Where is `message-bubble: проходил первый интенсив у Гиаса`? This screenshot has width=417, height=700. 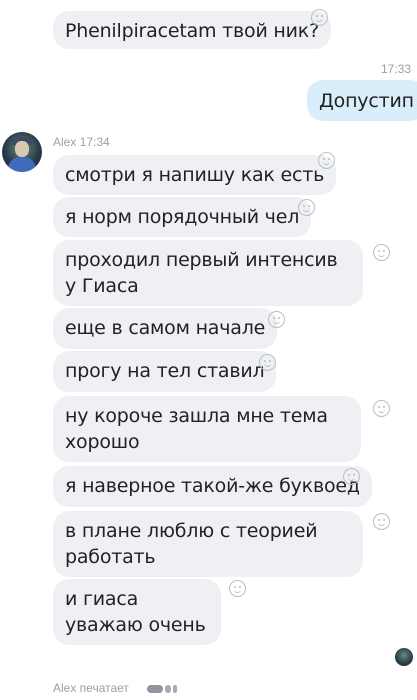 message-bubble: проходил первый интенсив у Гиаса is located at coordinates (208, 273).